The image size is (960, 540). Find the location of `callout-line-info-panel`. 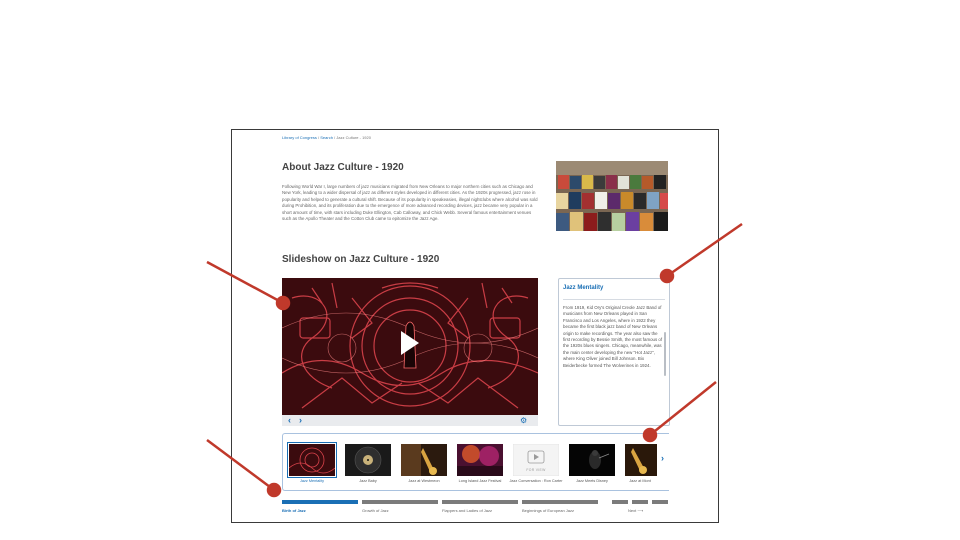

callout-line-info-panel is located at coordinates (704, 250).